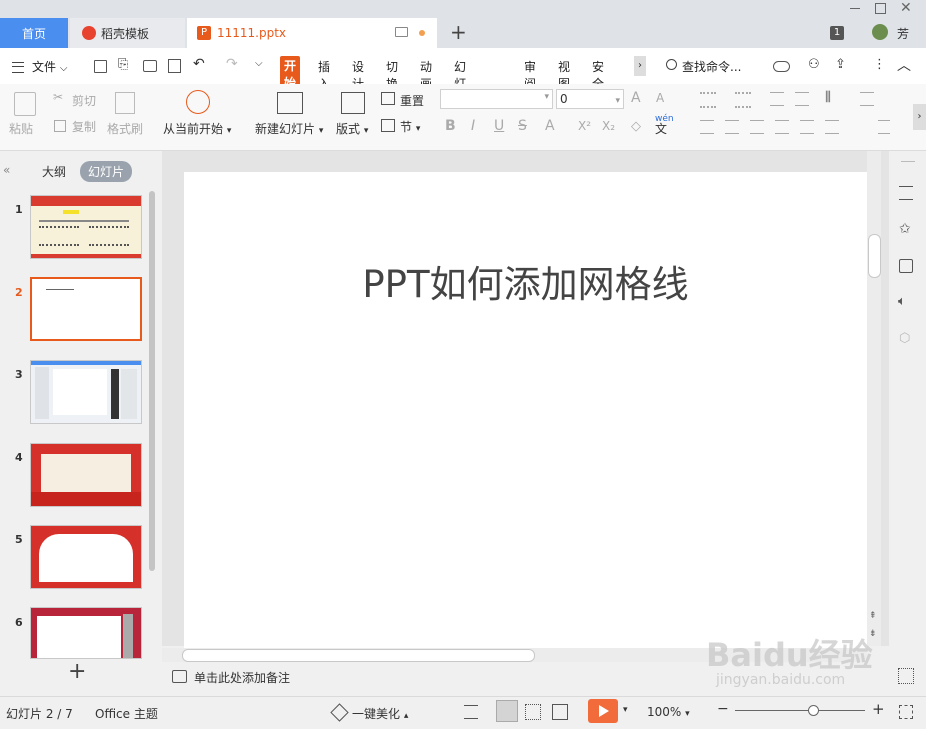  What do you see at coordinates (290, 103) in the screenshot?
I see `new-slide-icon` at bounding box center [290, 103].